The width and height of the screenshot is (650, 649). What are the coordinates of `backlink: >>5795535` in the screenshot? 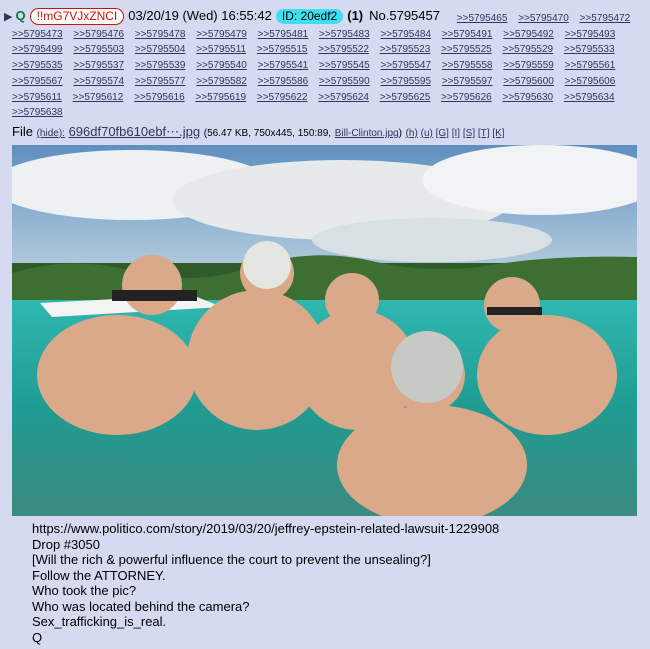 It's located at (37, 65).